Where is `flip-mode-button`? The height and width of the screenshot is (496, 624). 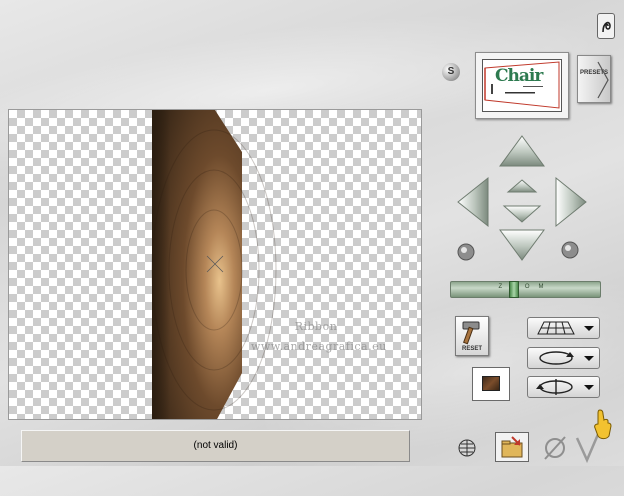
flip-mode-button is located at coordinates (563, 387).